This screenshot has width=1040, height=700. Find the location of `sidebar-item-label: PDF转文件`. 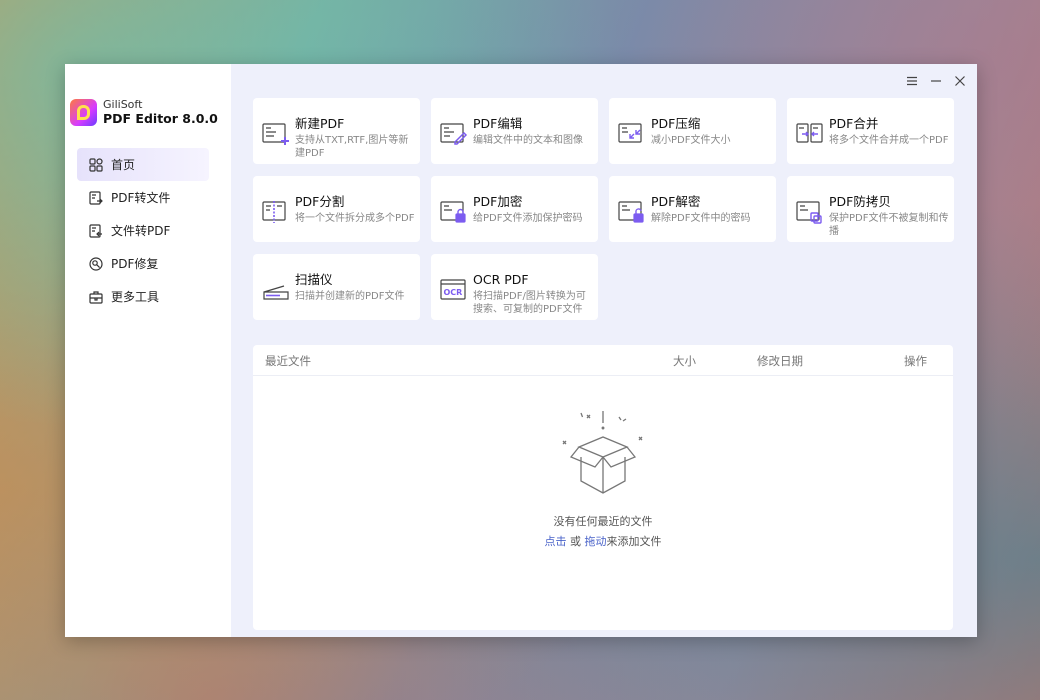

sidebar-item-label: PDF转文件 is located at coordinates (141, 198).